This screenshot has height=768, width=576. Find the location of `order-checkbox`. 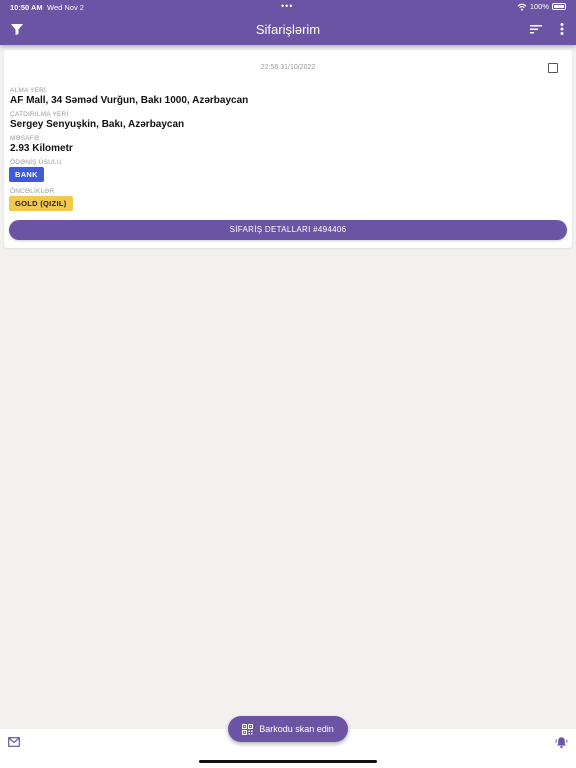

order-checkbox is located at coordinates (553, 68).